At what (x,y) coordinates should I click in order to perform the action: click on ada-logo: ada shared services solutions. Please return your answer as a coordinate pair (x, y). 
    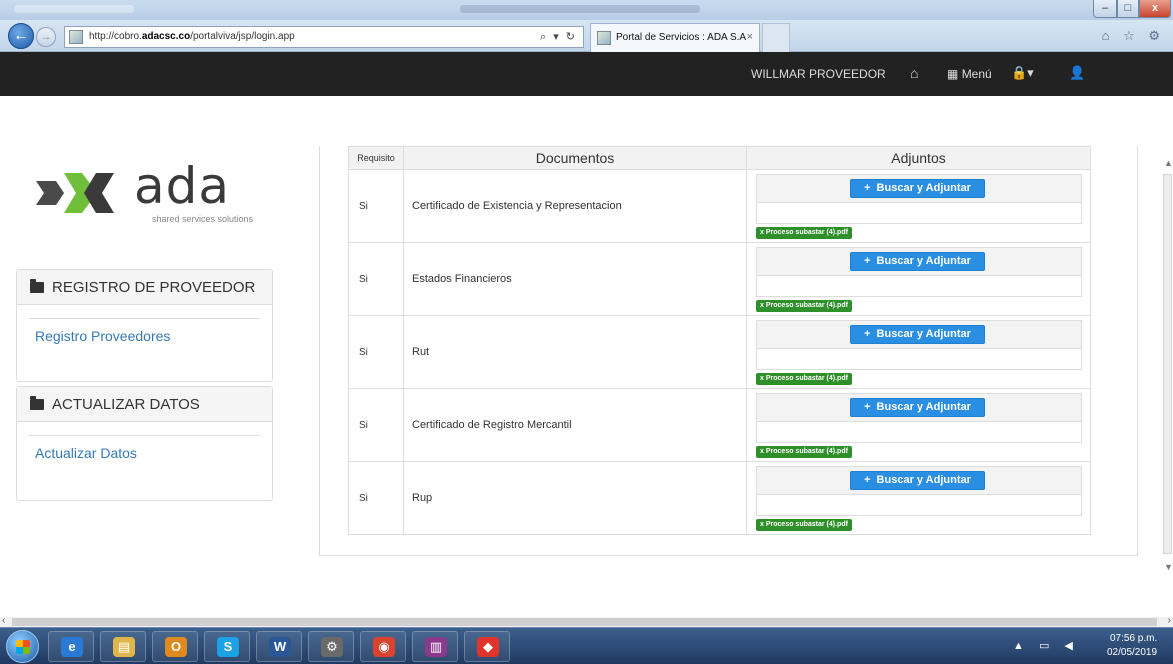
    Looking at the image, I should click on (149, 195).